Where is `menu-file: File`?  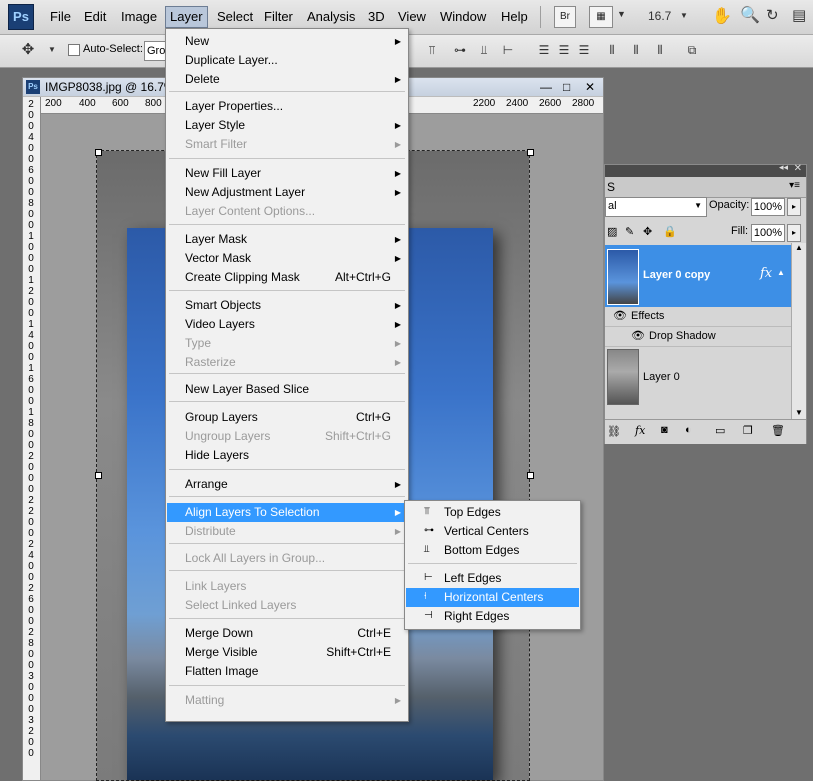
menu-file: File is located at coordinates (60, 17).